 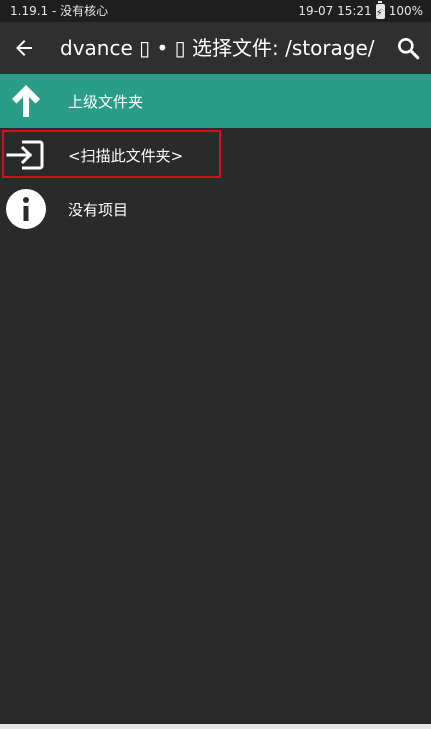 I want to click on battery-level: 100%, so click(x=405, y=11).